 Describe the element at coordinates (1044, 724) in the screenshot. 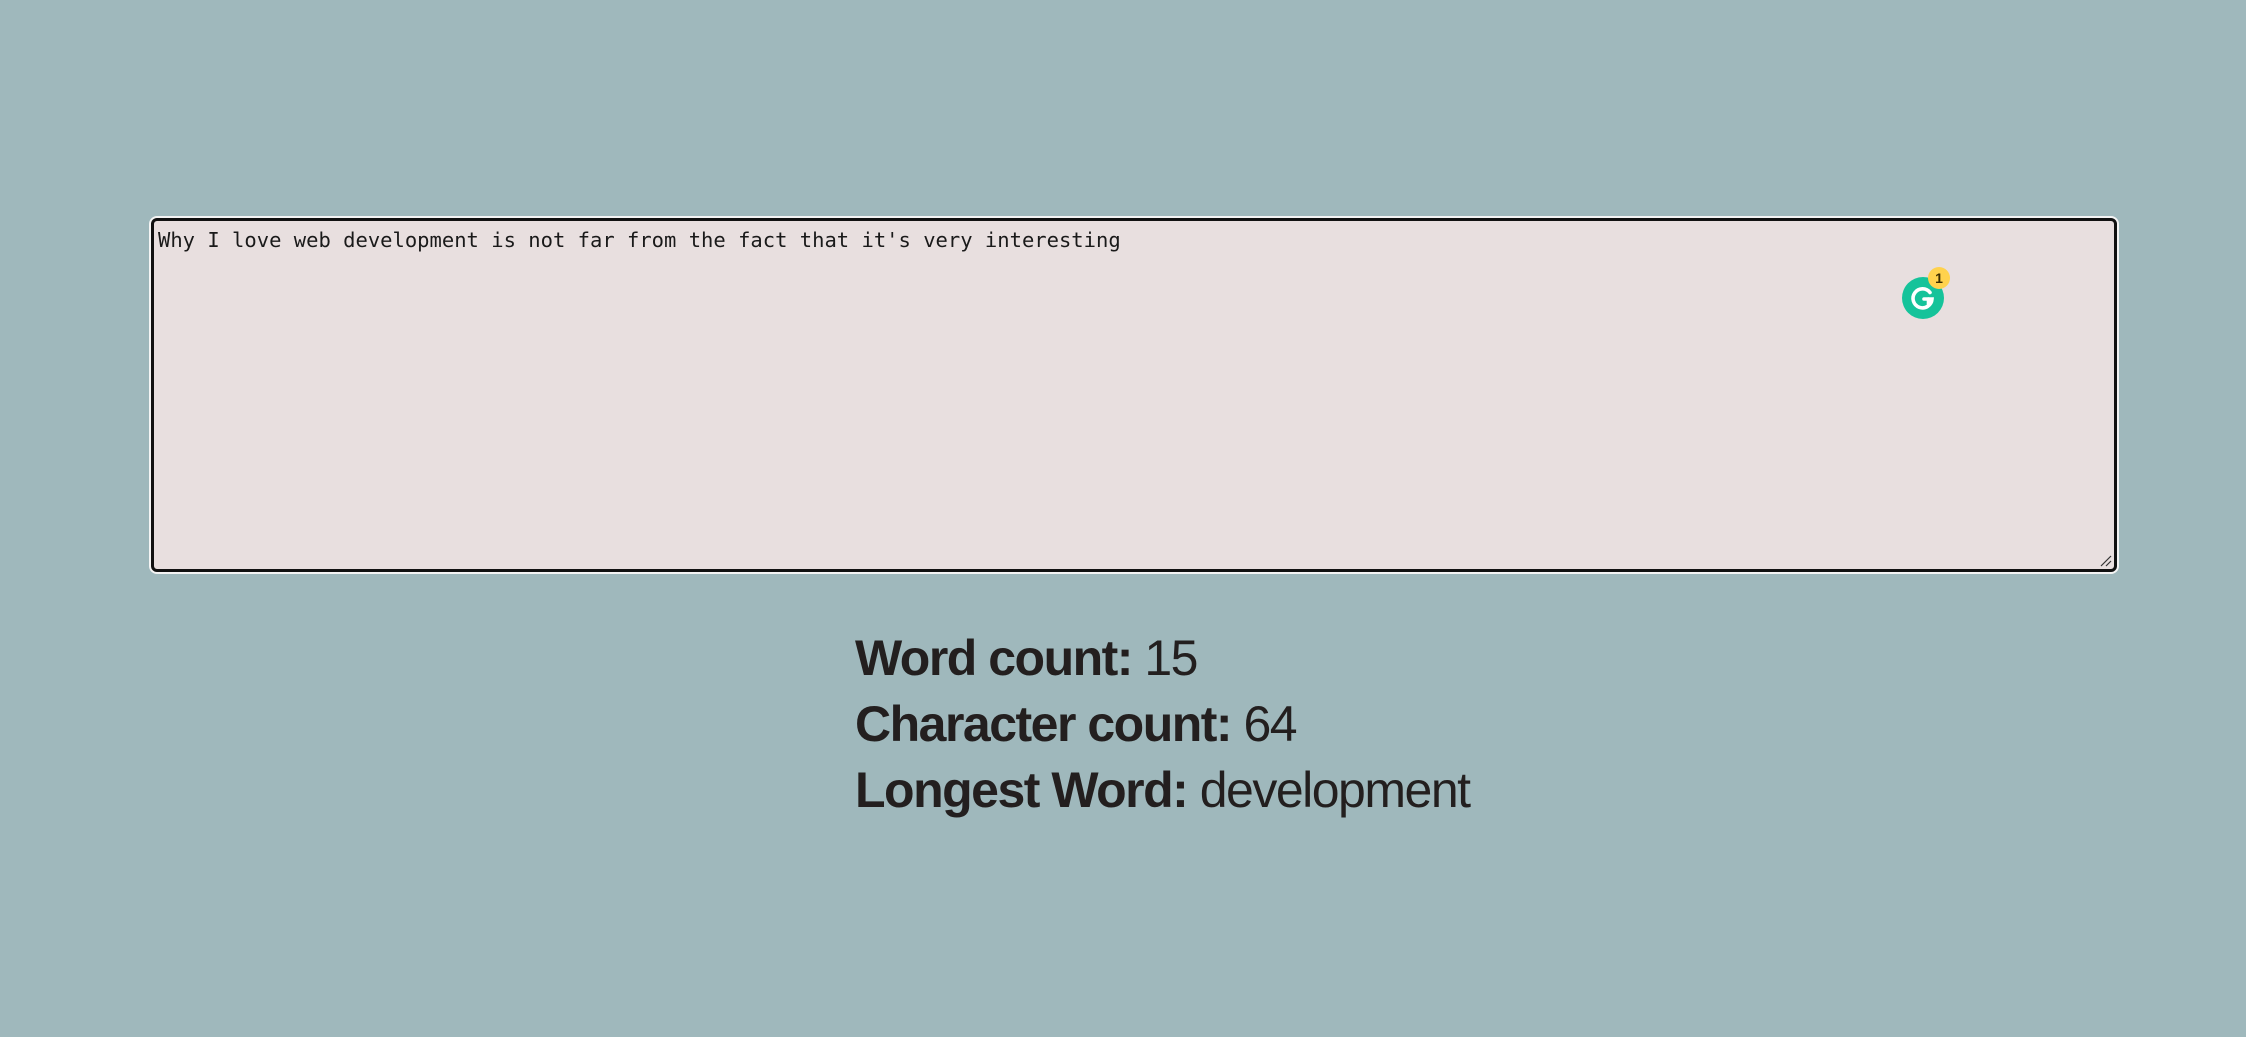

I see `character-count-label: Character count:` at that location.